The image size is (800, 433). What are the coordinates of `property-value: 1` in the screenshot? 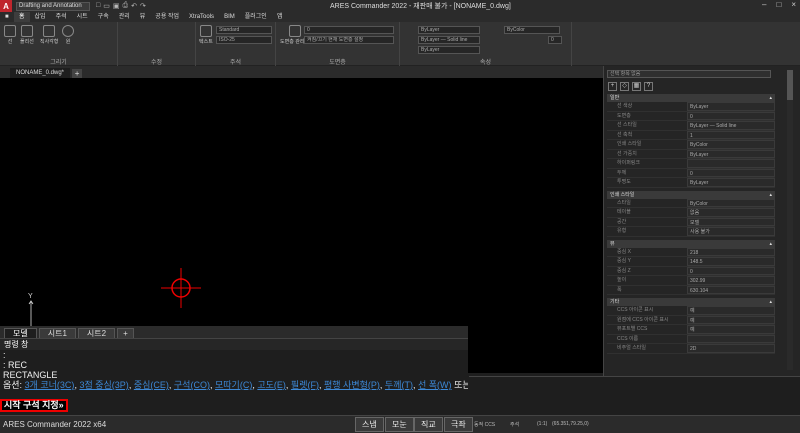 It's located at (731, 134).